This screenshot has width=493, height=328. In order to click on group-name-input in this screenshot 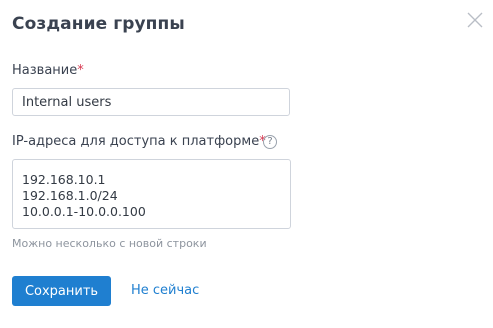, I will do `click(151, 102)`.